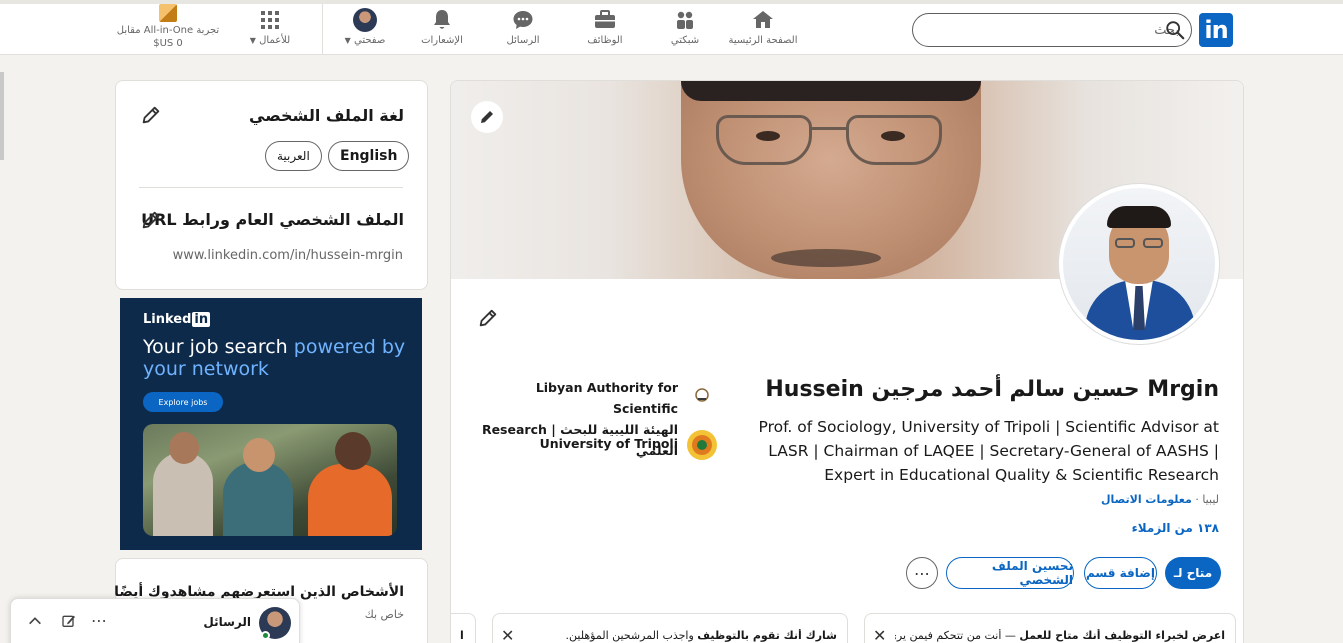 Image resolution: width=1343 pixels, height=643 pixels. I want to click on nav-me: صفحتي ▼, so click(365, 30).